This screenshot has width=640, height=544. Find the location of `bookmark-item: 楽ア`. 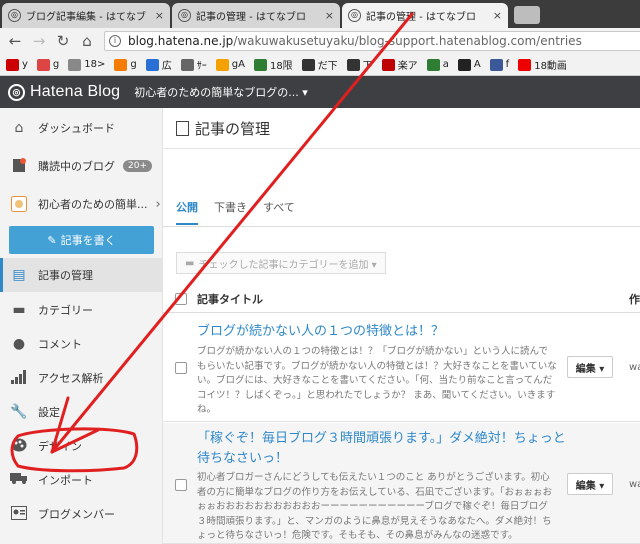

bookmark-item: 楽ア is located at coordinates (399, 64).